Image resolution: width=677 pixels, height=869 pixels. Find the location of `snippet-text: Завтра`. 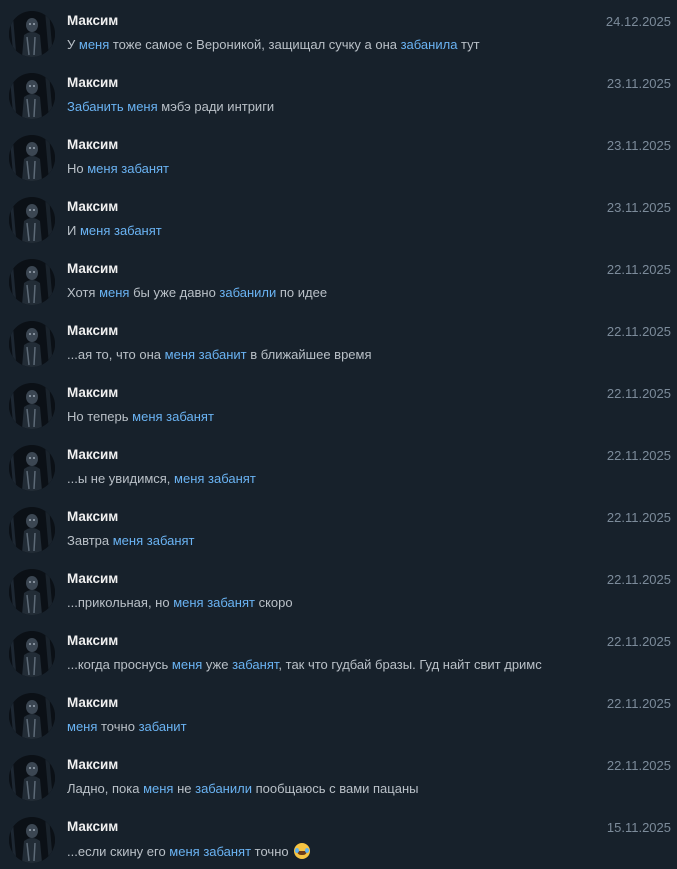

snippet-text: Завтра is located at coordinates (90, 540).